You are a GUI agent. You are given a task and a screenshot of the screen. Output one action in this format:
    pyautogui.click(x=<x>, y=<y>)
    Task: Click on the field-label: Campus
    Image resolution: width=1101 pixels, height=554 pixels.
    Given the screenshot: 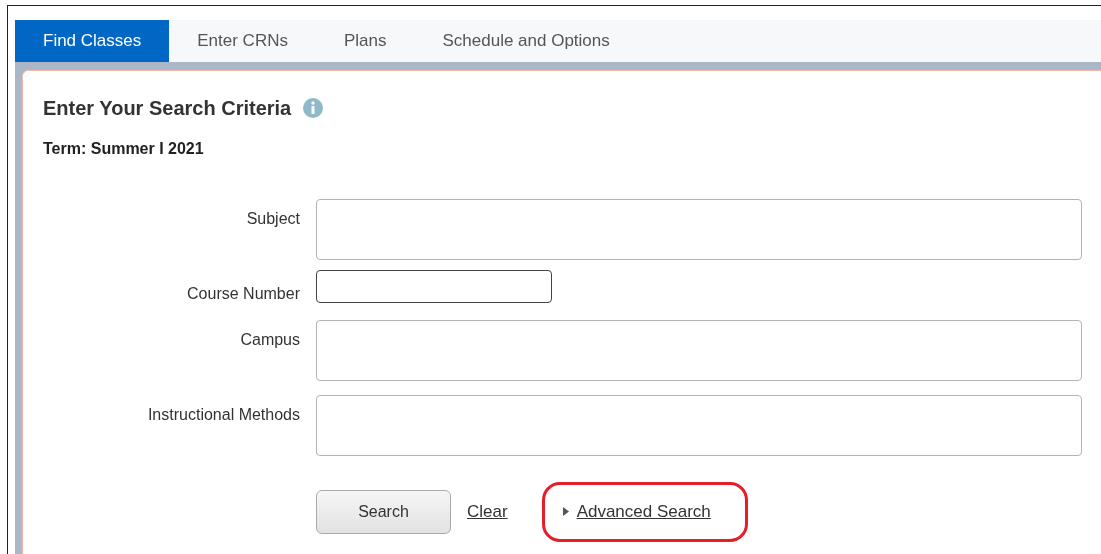 What is the action you would take?
    pyautogui.click(x=269, y=340)
    